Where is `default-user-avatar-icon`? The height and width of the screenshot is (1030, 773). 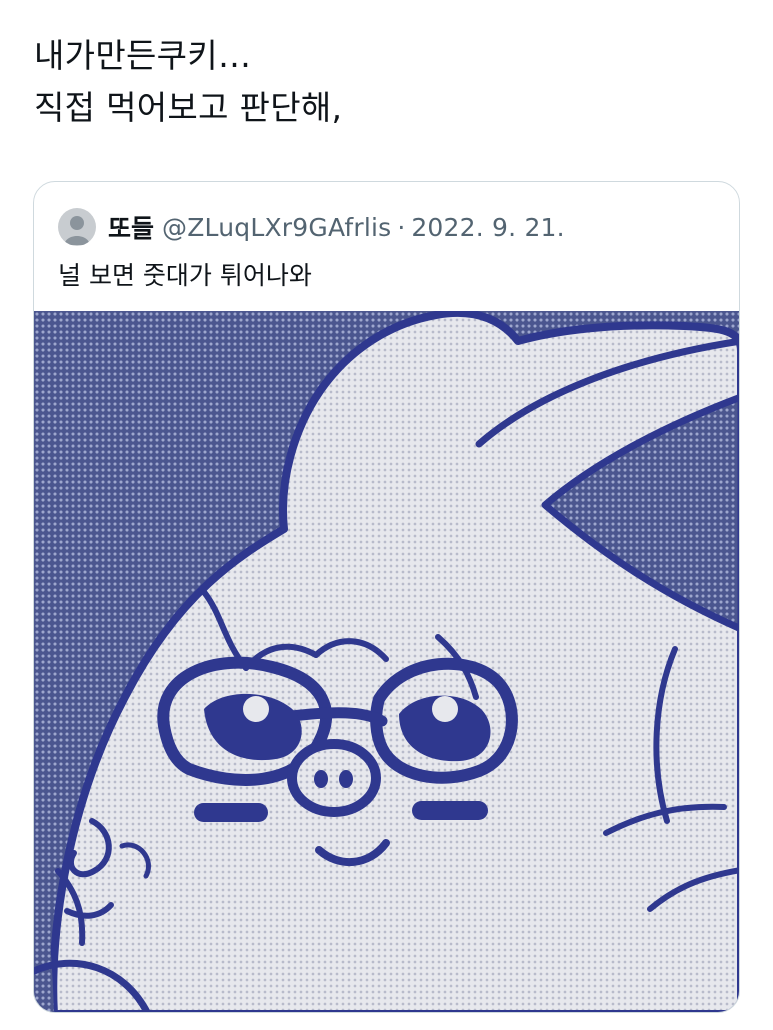 default-user-avatar-icon is located at coordinates (77, 227).